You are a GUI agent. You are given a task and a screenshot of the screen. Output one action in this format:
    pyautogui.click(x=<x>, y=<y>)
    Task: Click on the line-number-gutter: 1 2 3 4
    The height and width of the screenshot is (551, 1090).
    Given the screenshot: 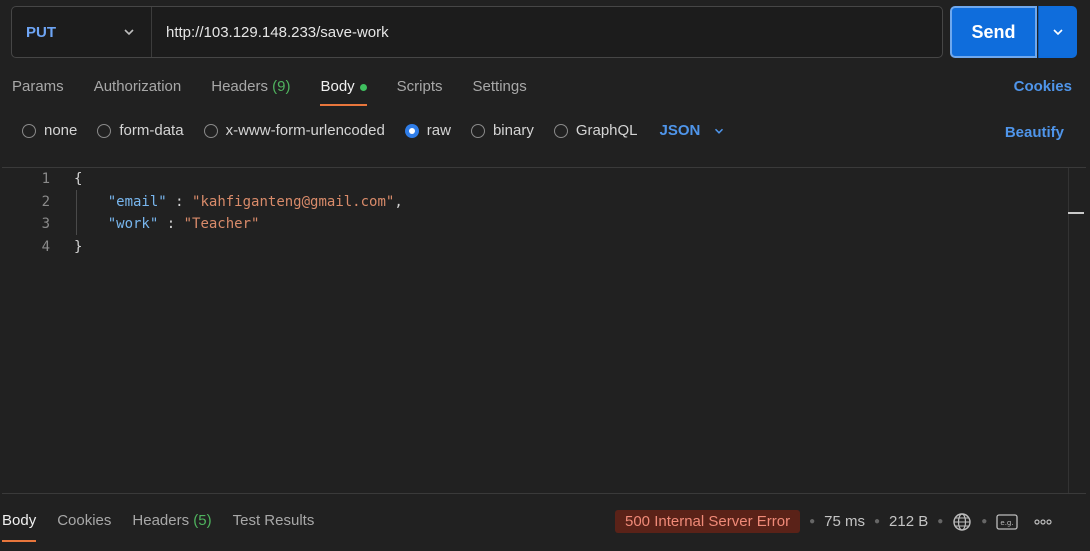 What is the action you would take?
    pyautogui.click(x=28, y=213)
    